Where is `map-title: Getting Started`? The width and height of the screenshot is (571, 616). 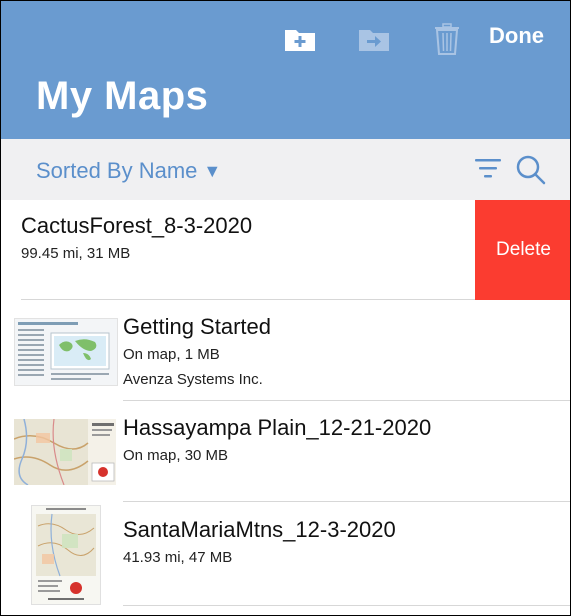
map-title: Getting Started is located at coordinates (197, 326).